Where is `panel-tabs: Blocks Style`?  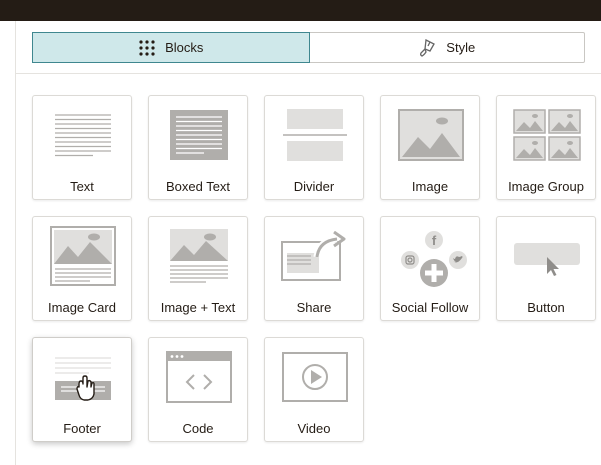 panel-tabs: Blocks Style is located at coordinates (308, 47).